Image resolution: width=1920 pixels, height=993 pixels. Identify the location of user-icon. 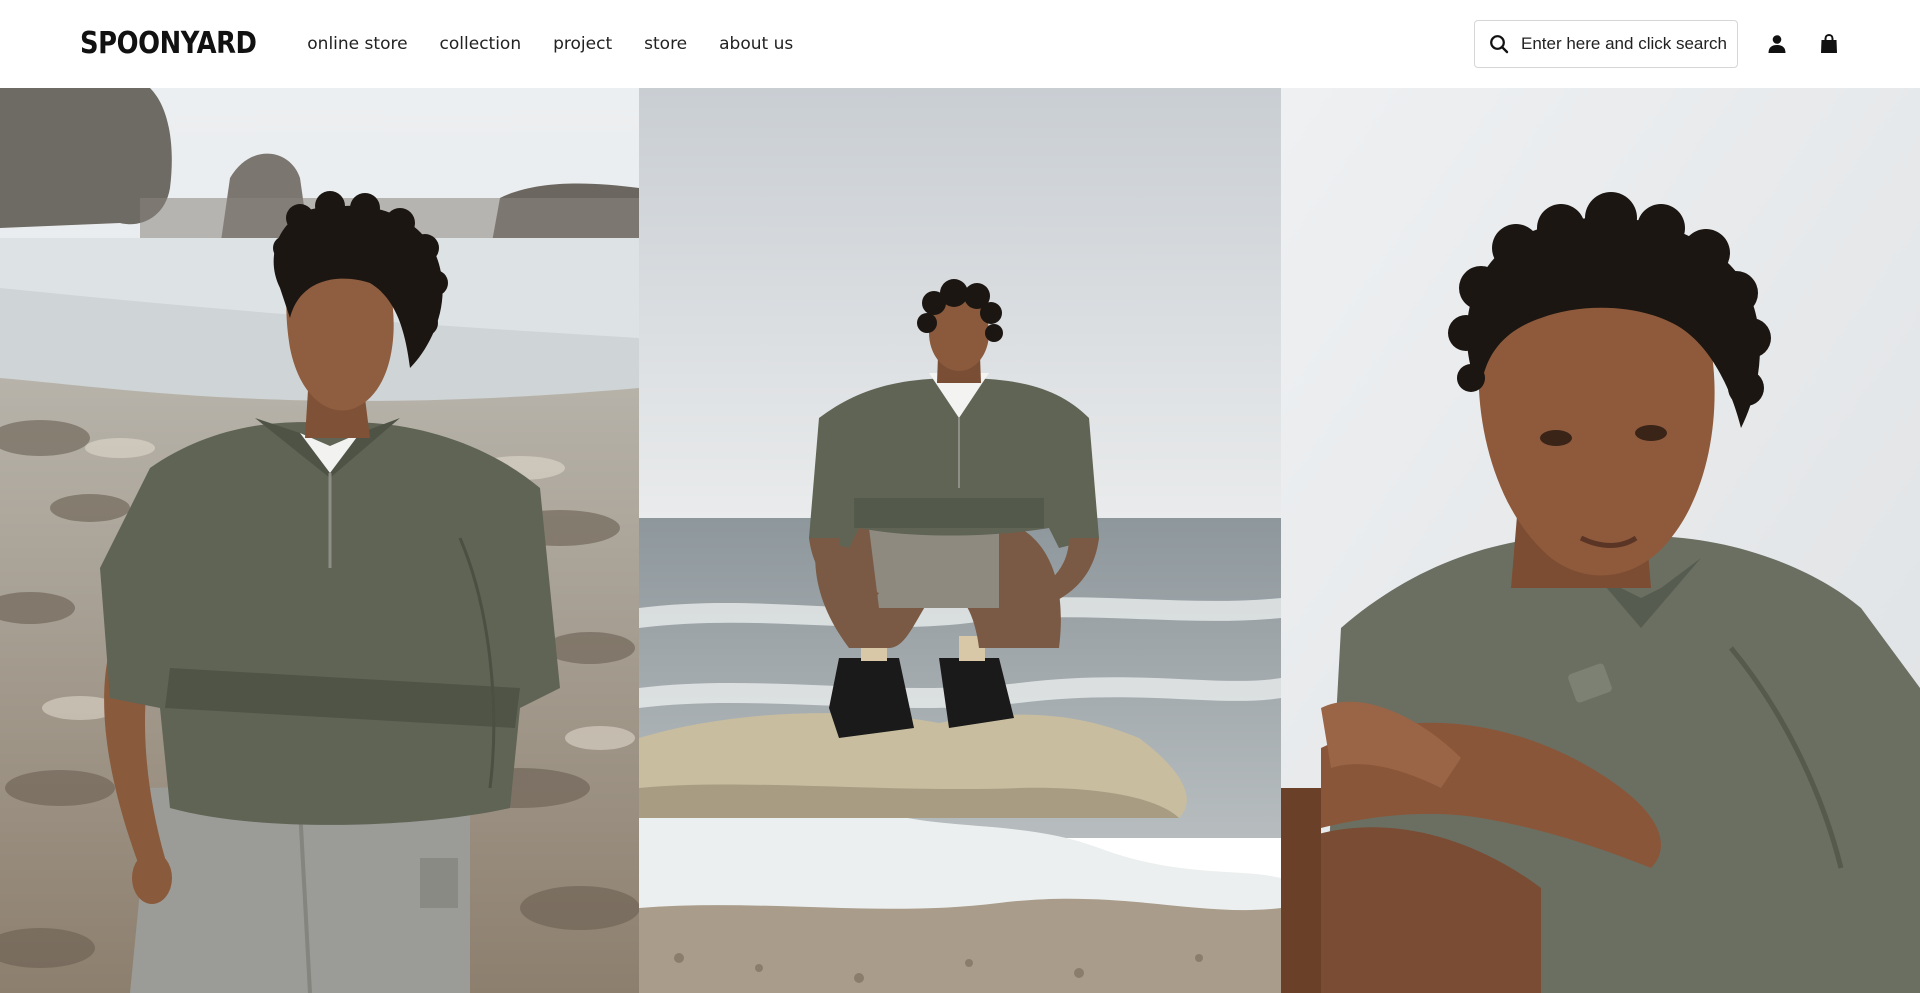
(1777, 44).